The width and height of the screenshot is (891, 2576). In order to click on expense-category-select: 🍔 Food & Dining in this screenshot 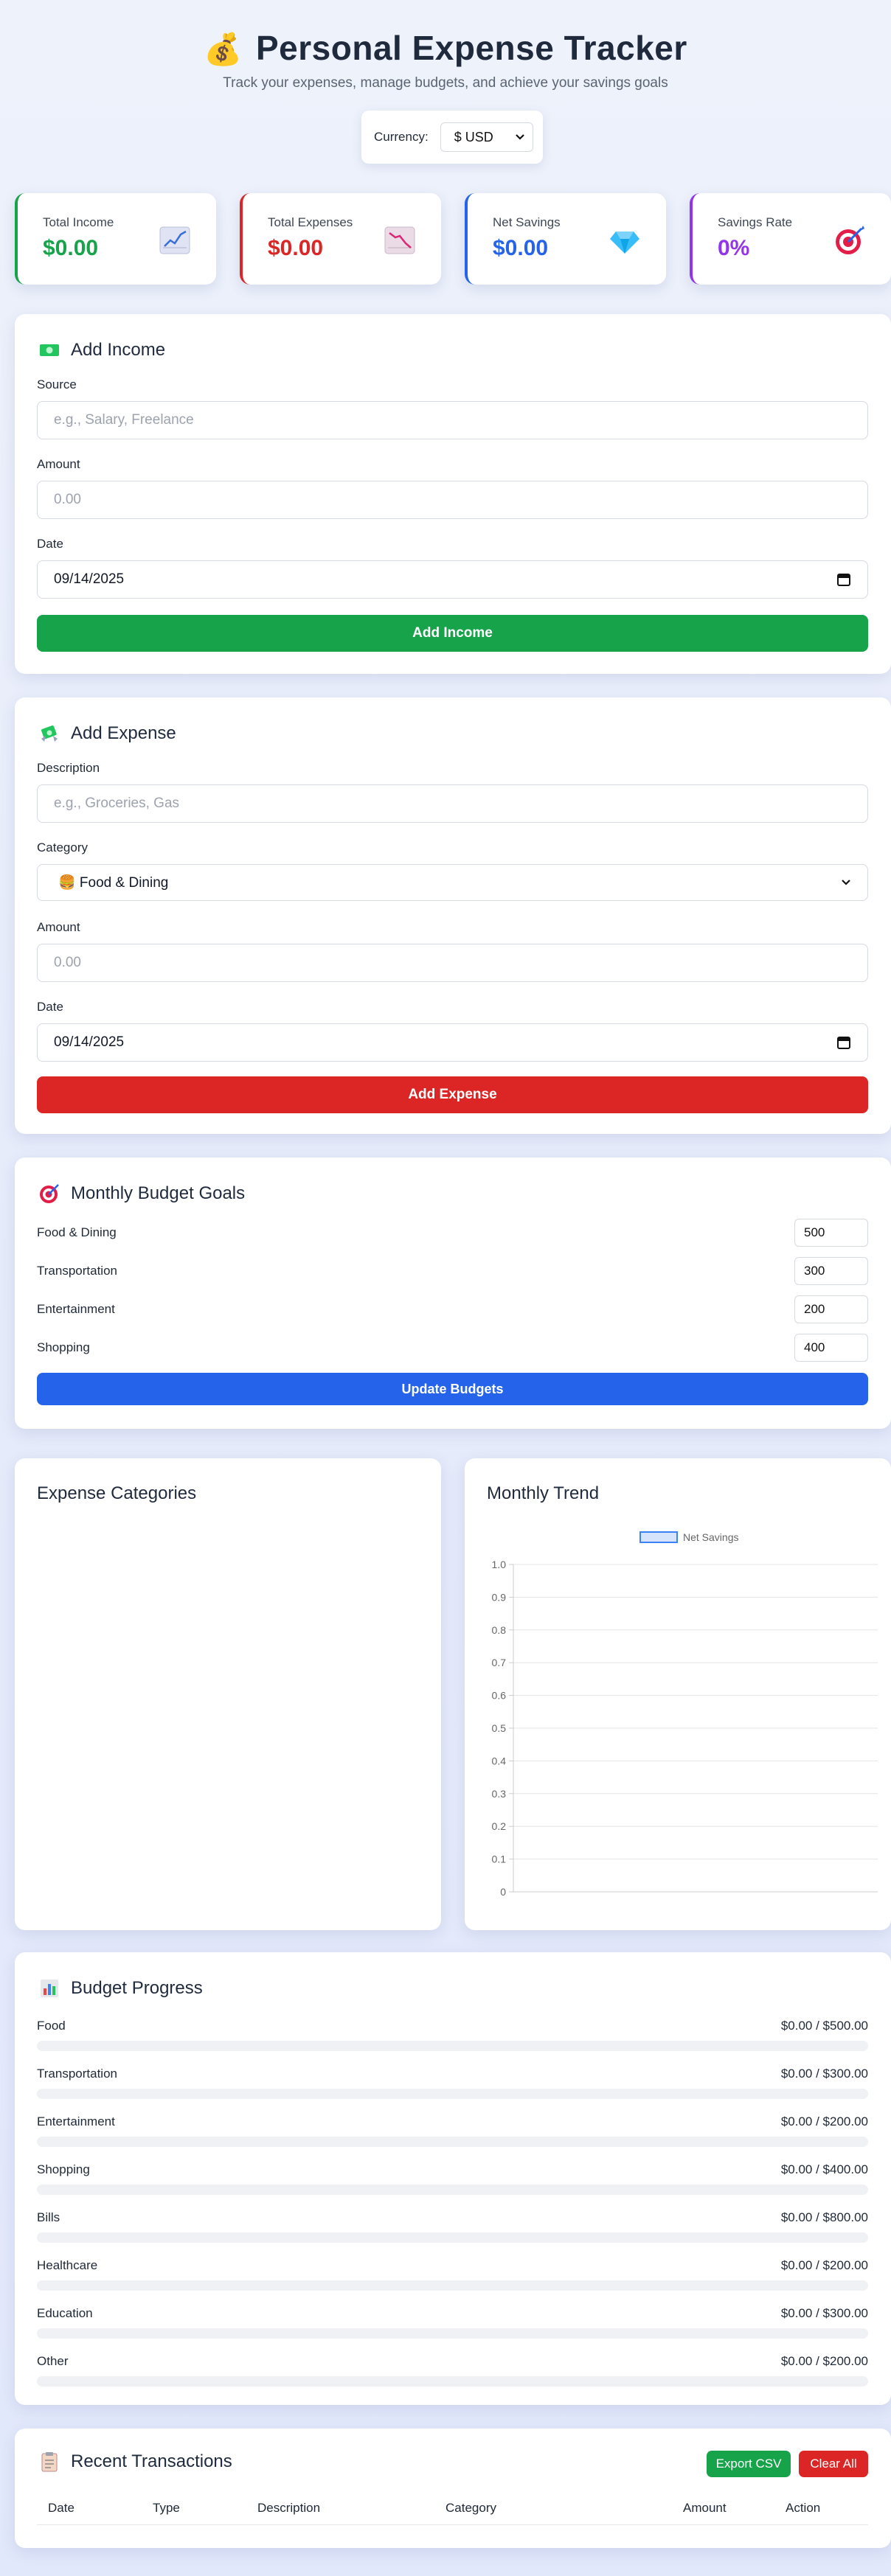, I will do `click(452, 883)`.